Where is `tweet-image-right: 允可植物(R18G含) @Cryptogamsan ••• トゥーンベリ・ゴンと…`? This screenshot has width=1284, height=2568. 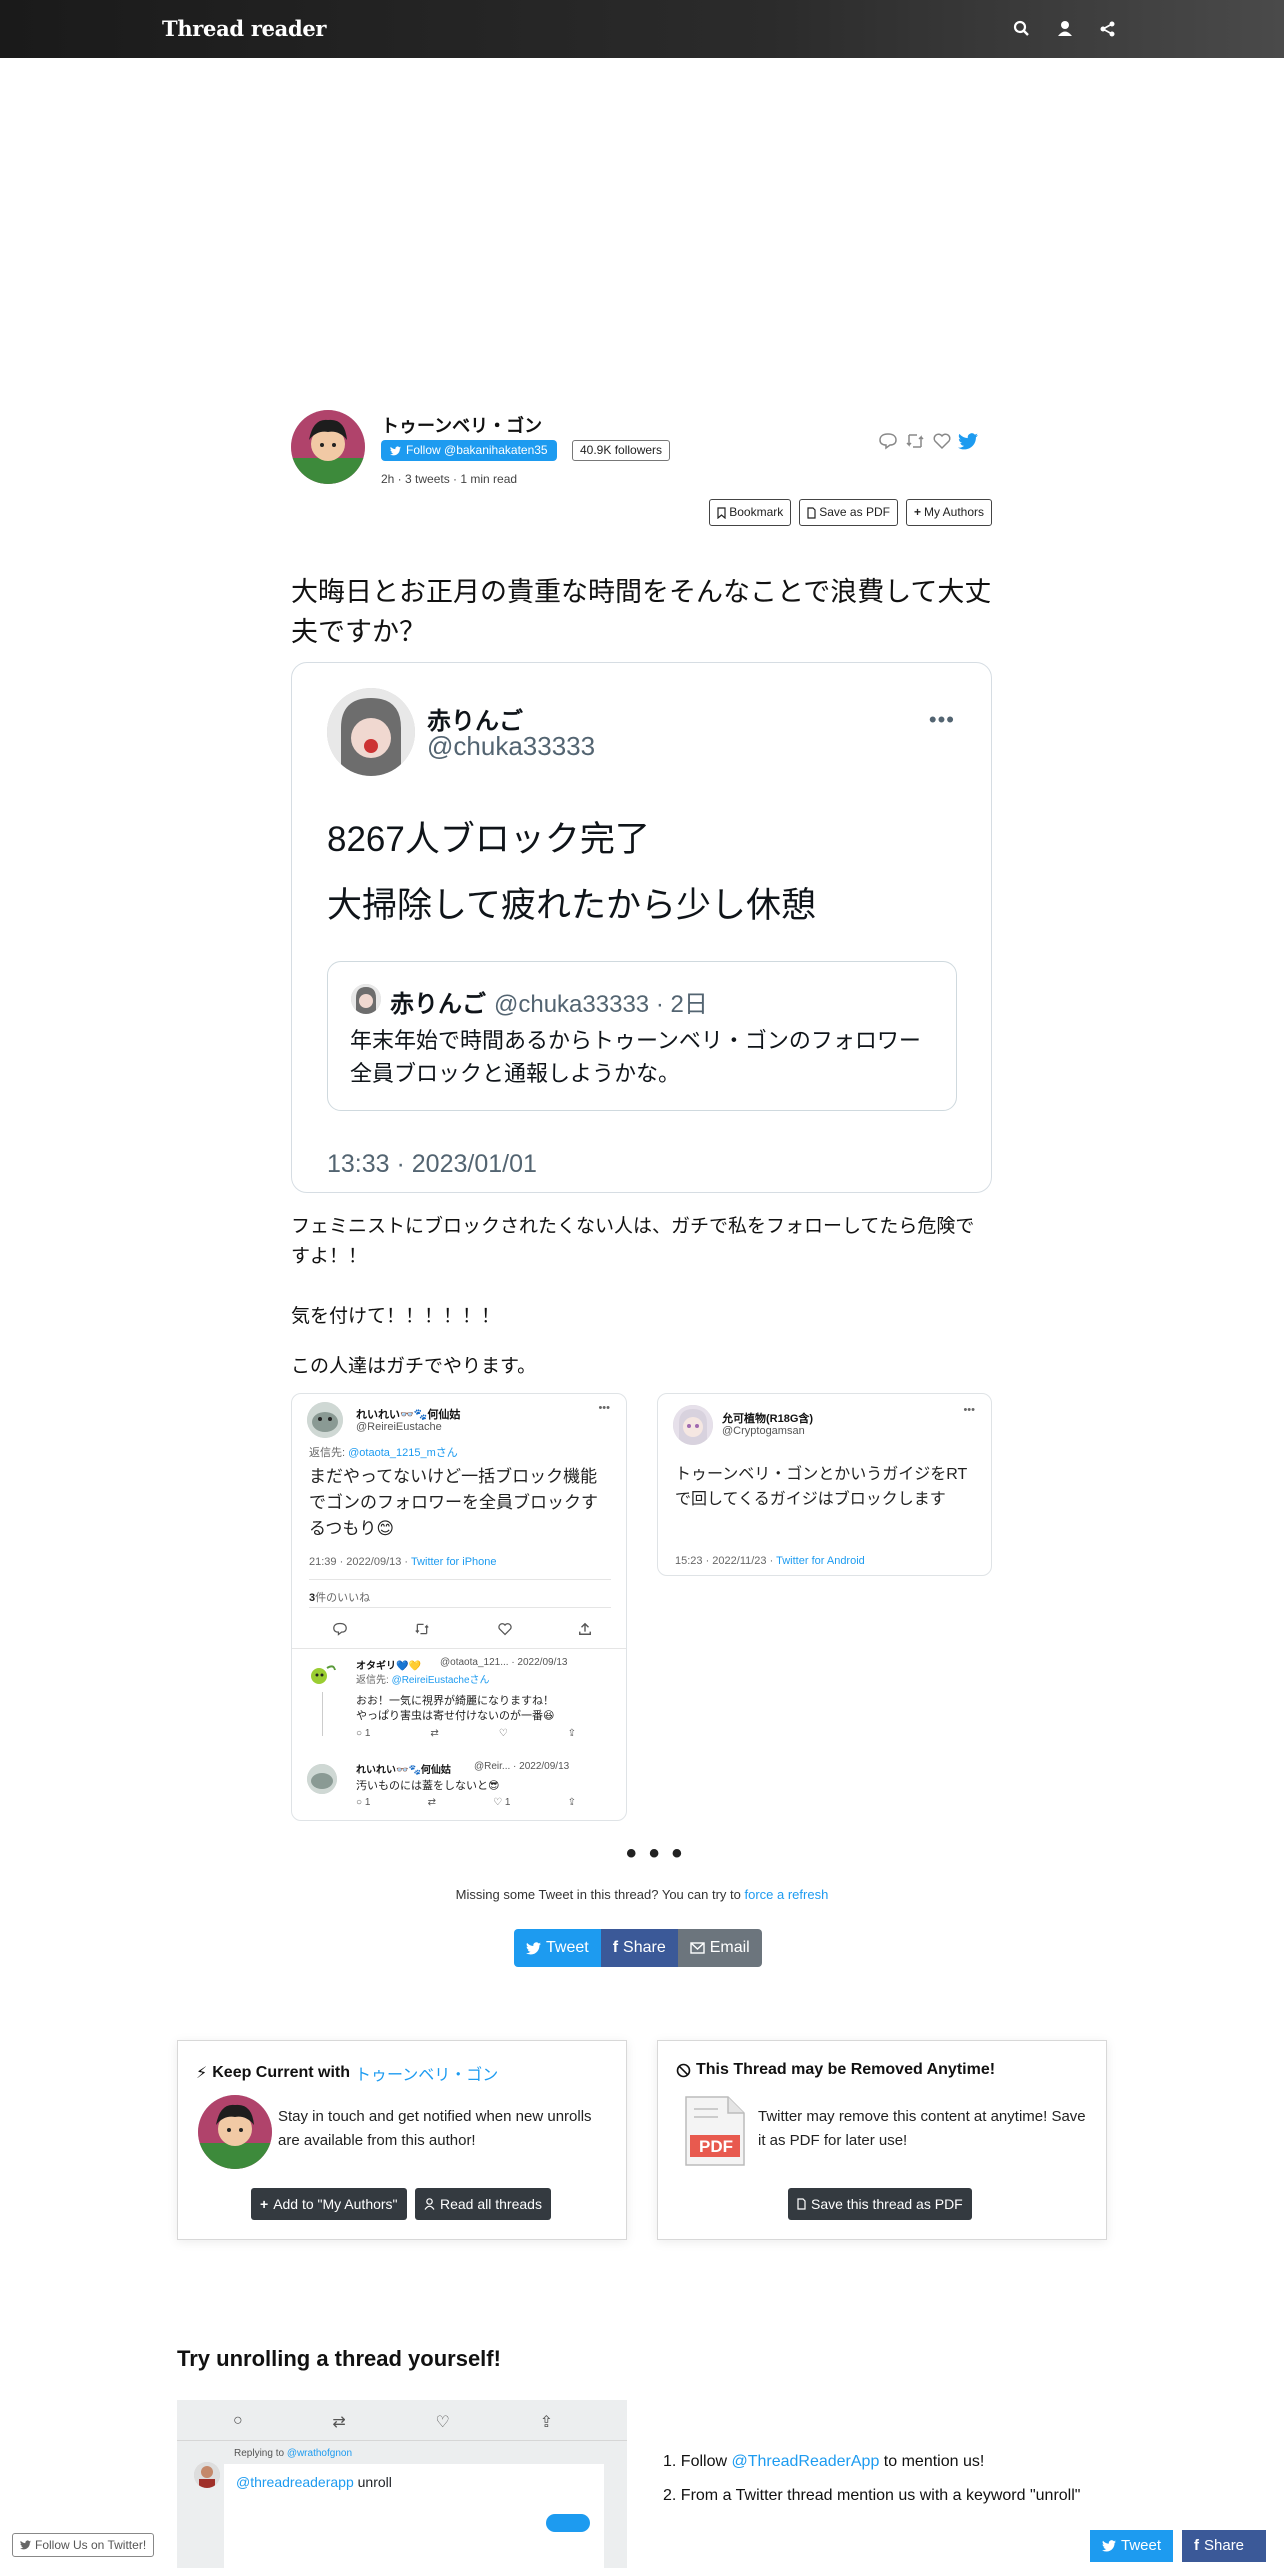 tweet-image-right: 允可植物(R18G含) @Cryptogamsan ••• トゥーンベリ・ゴンと… is located at coordinates (824, 1484).